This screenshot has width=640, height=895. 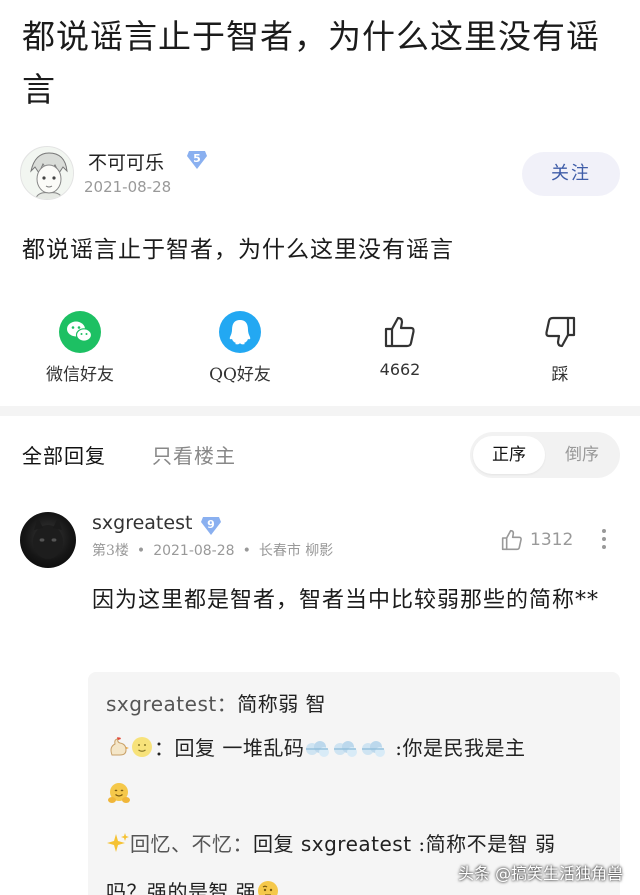 I want to click on qq-icon, so click(x=240, y=332).